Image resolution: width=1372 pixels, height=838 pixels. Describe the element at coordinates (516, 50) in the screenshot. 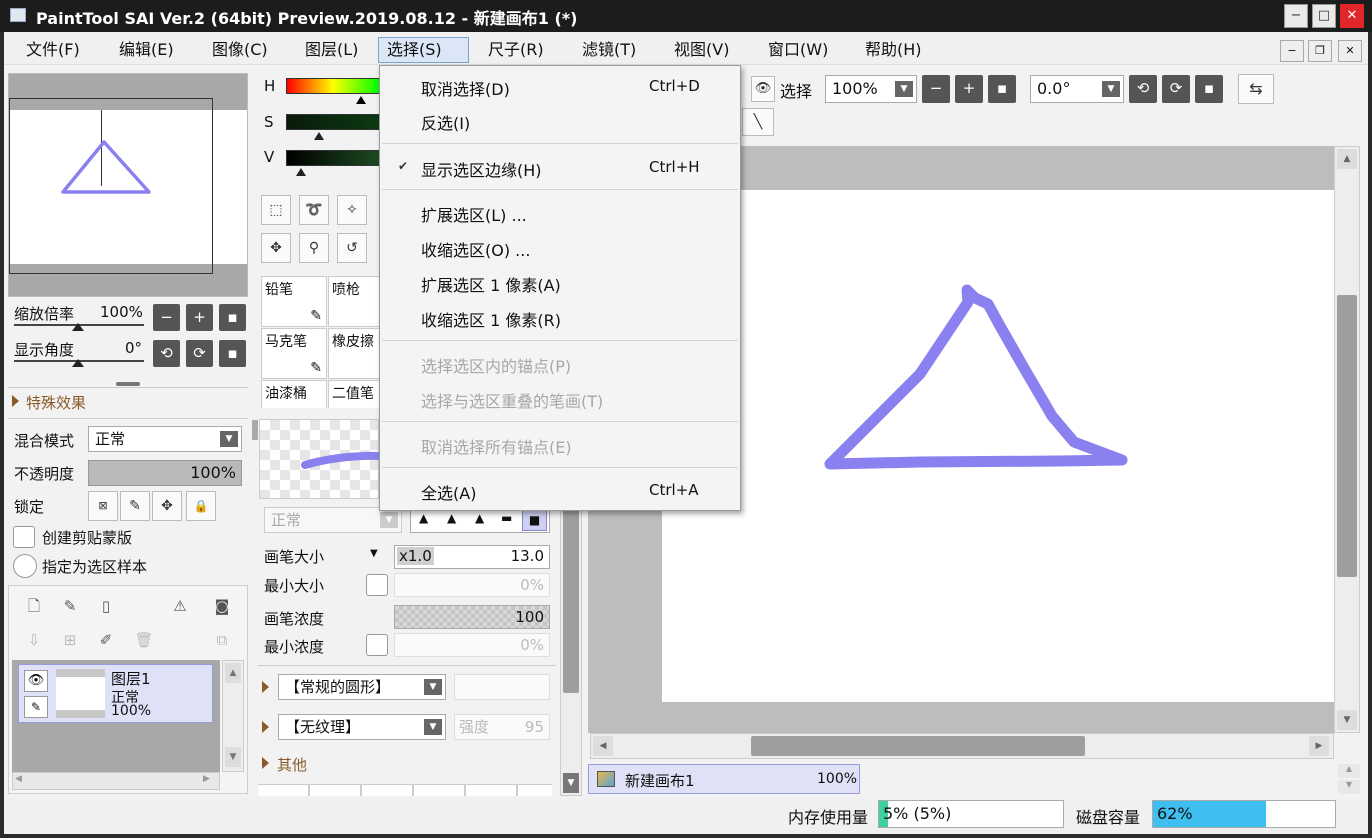

I see `menu-ruler: 尺子(R)` at that location.